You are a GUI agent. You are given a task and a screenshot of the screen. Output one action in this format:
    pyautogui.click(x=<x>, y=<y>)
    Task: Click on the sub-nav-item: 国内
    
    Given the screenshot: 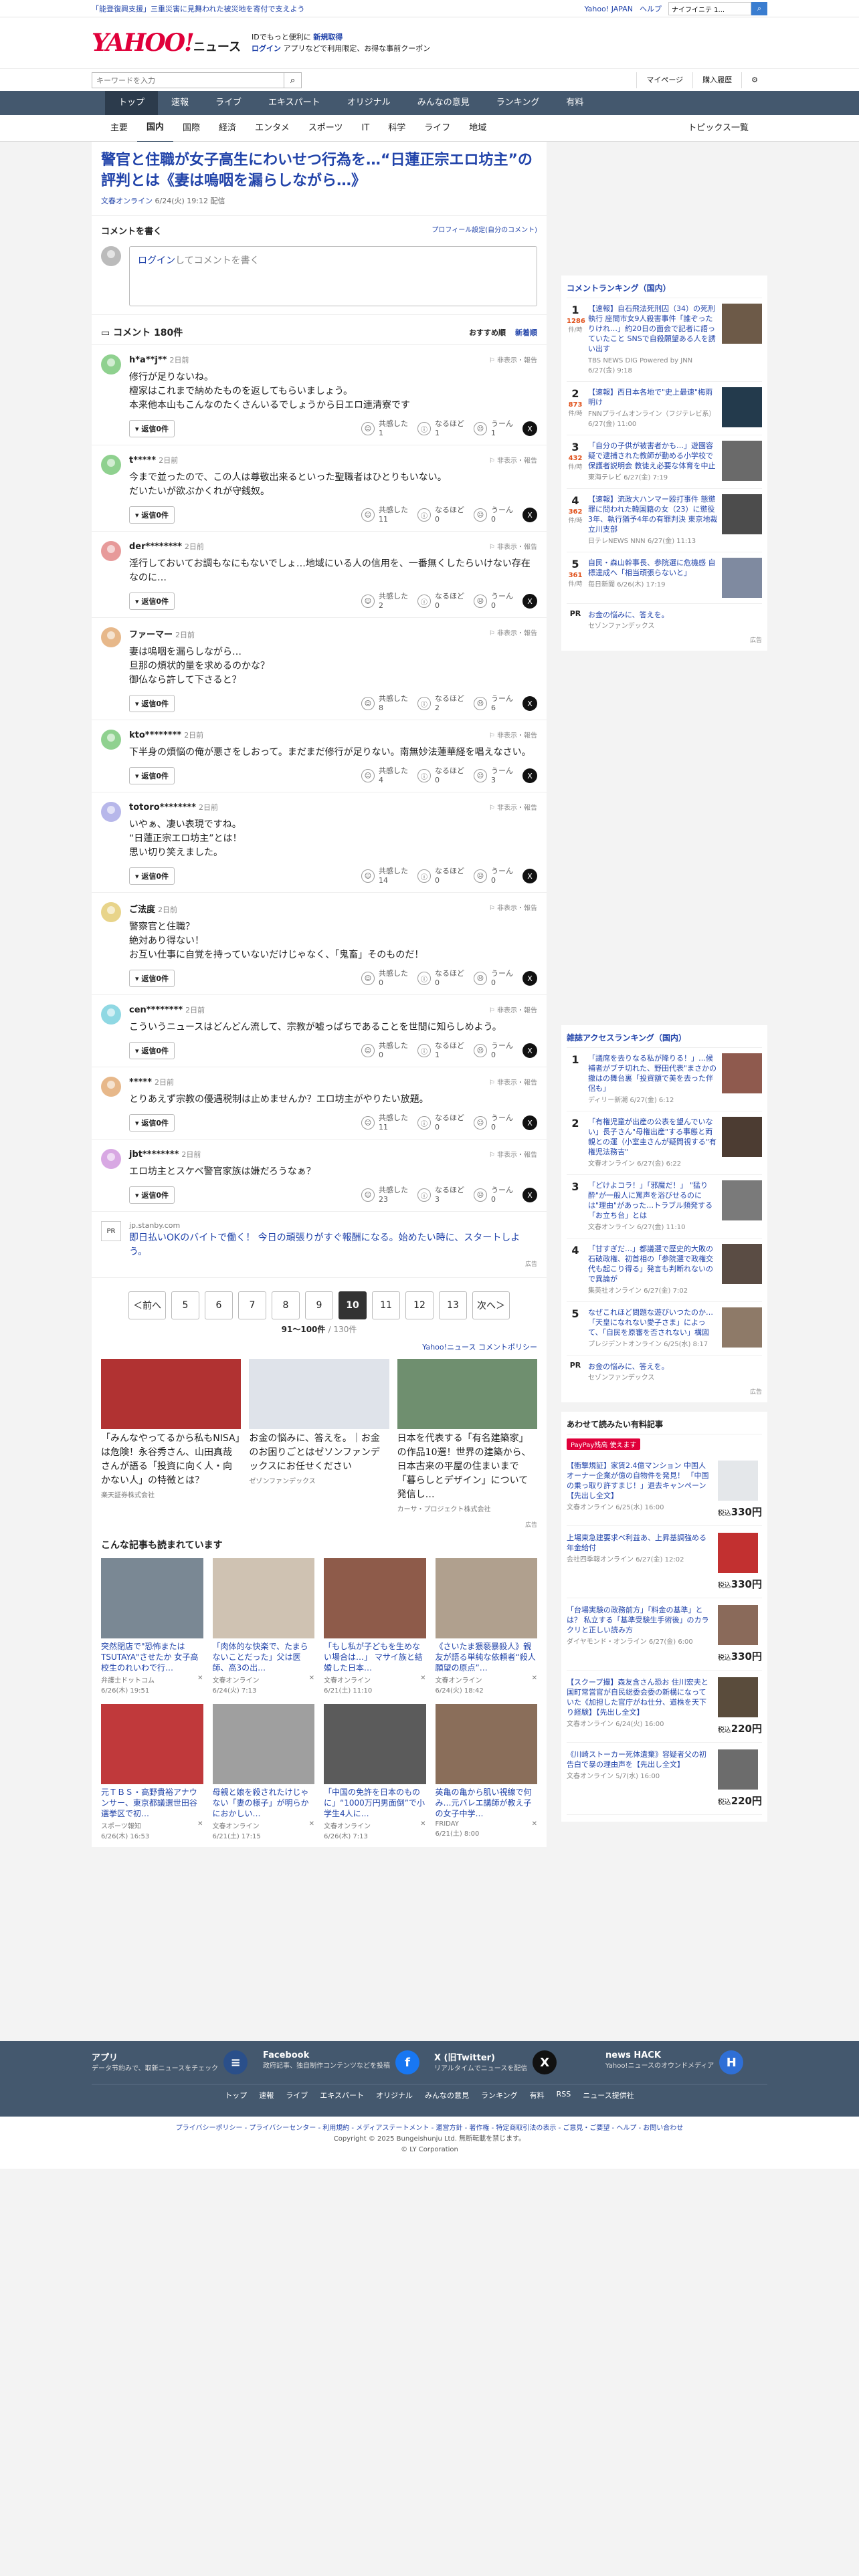 What is the action you would take?
    pyautogui.click(x=155, y=128)
    